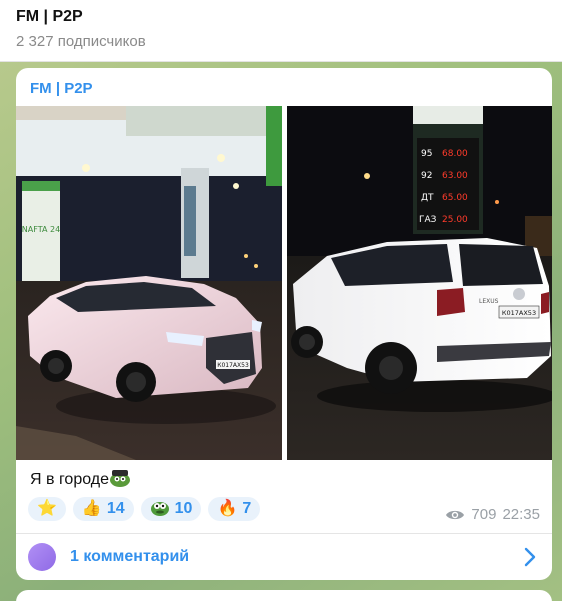 This screenshot has width=562, height=601. What do you see at coordinates (519, 313) in the screenshot?
I see `rear-plate-text: К017АХ53` at bounding box center [519, 313].